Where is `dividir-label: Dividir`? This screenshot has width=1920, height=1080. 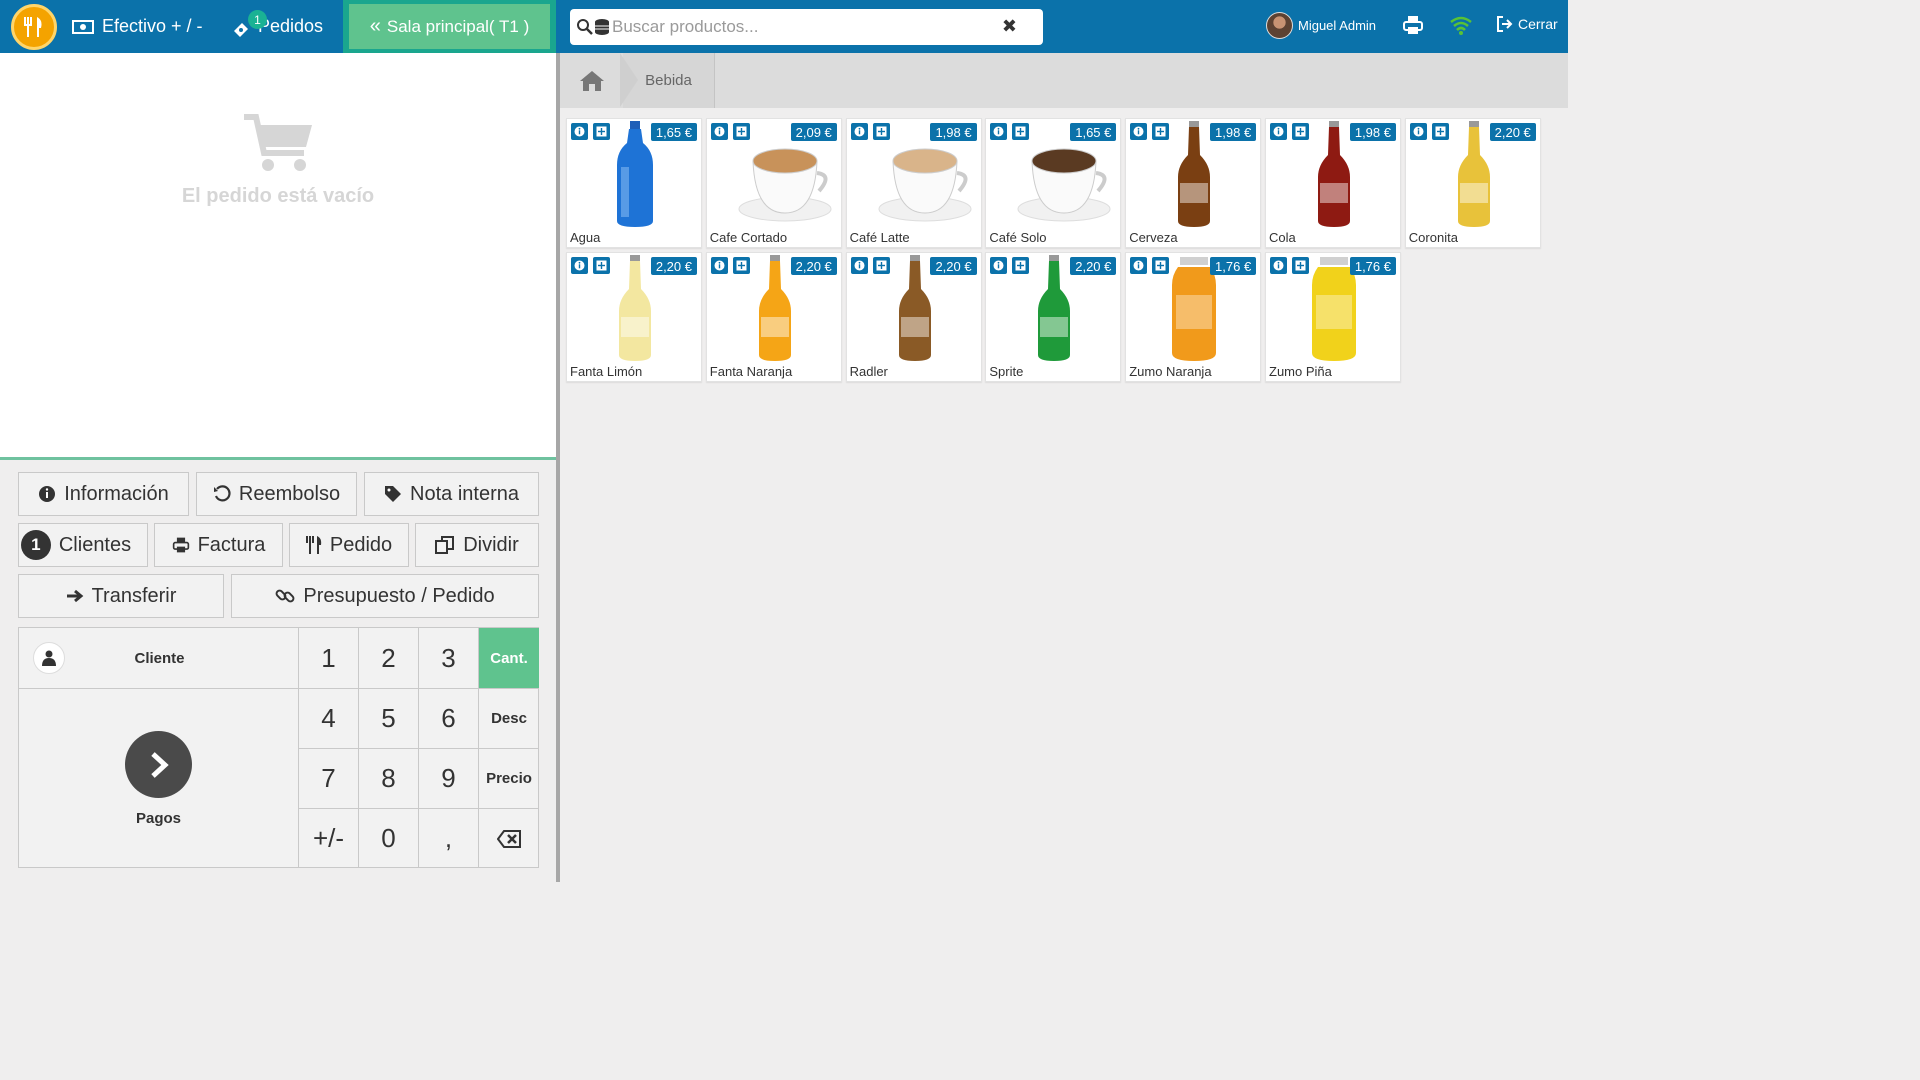 dividir-label: Dividir is located at coordinates (491, 544).